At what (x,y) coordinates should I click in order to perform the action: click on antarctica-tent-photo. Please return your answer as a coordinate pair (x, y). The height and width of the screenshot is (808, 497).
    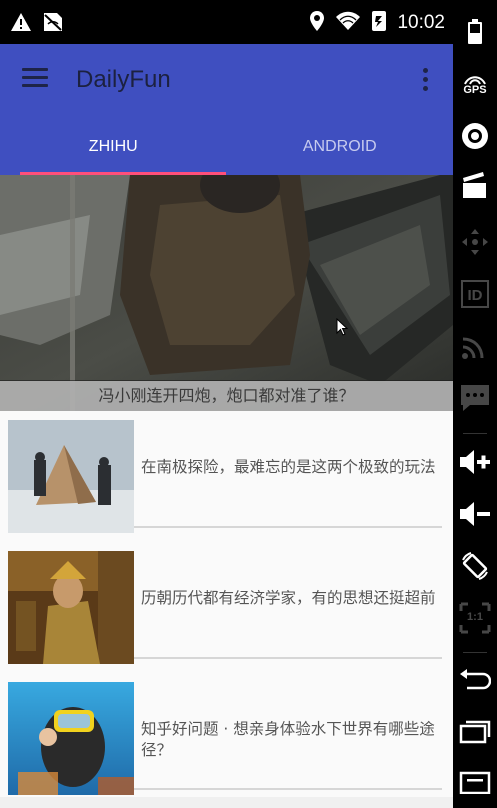
    Looking at the image, I should click on (71, 476).